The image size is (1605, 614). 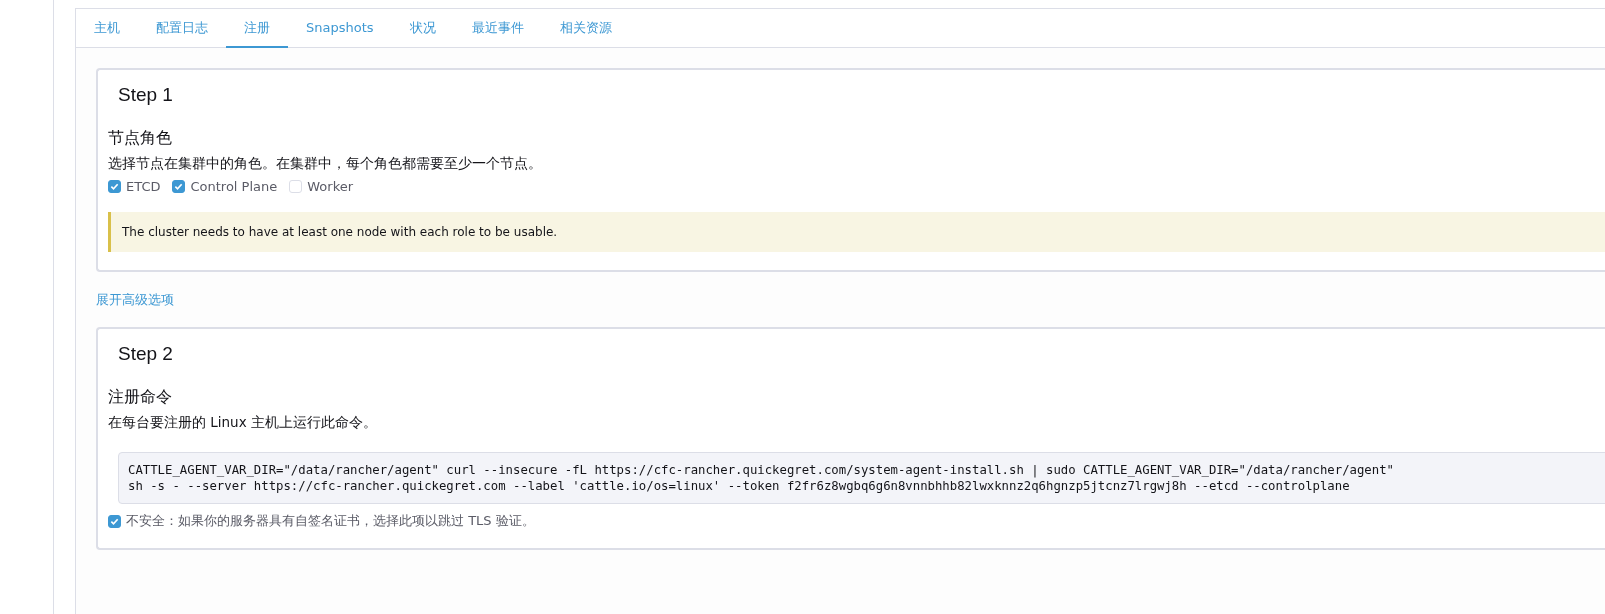 I want to click on notice-banner: The cluster needs to have at least one node with each role to be usable., so click(x=856, y=232).